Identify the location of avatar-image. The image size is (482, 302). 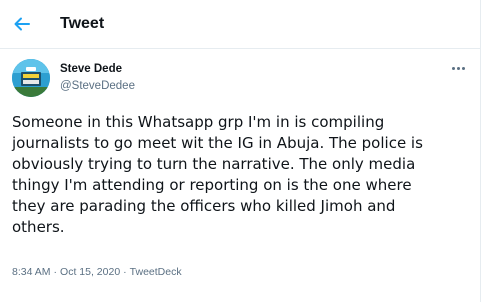
(31, 78).